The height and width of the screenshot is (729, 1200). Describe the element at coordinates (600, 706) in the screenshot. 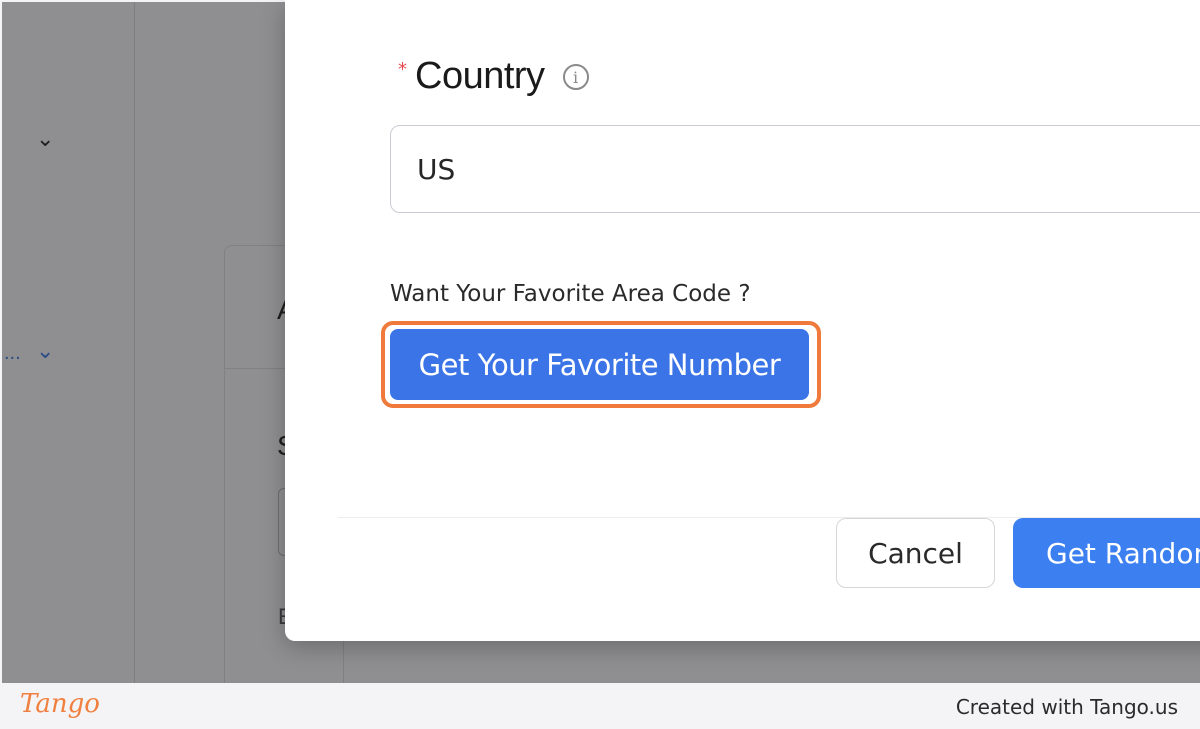

I see `tango-footer-bar: Tango Created with Tango.us` at that location.